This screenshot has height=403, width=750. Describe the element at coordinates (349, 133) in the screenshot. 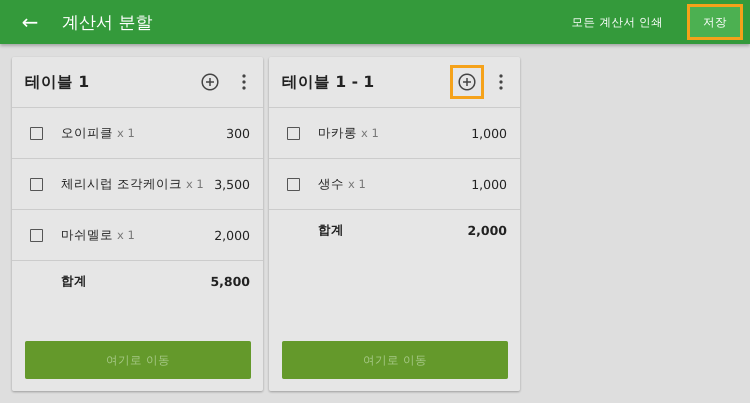

I see `item-name: 마카롱 x 1` at that location.